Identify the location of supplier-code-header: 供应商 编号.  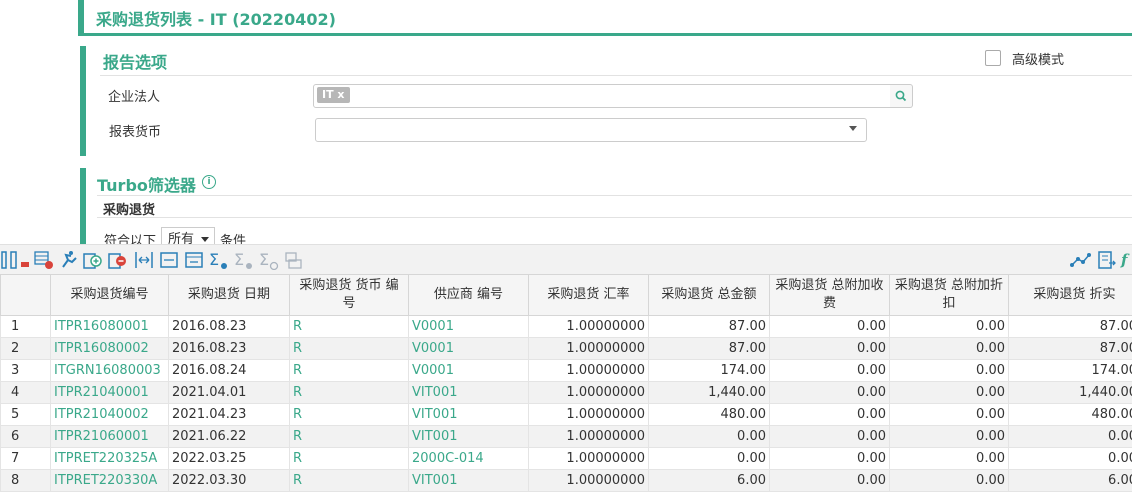
(468, 295).